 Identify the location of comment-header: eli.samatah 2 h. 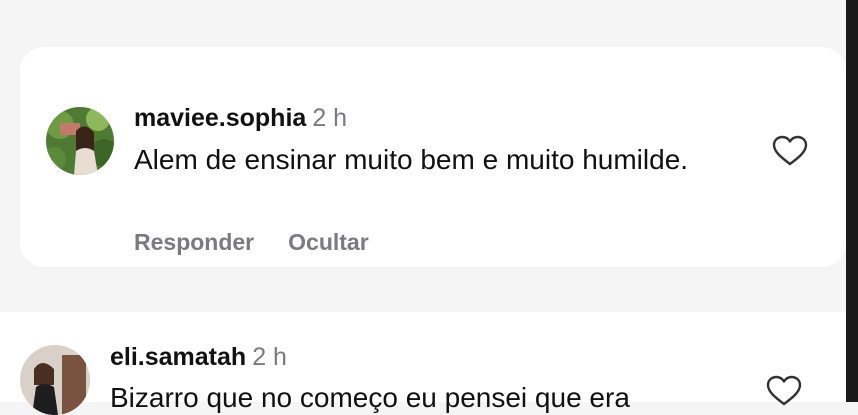
(198, 357).